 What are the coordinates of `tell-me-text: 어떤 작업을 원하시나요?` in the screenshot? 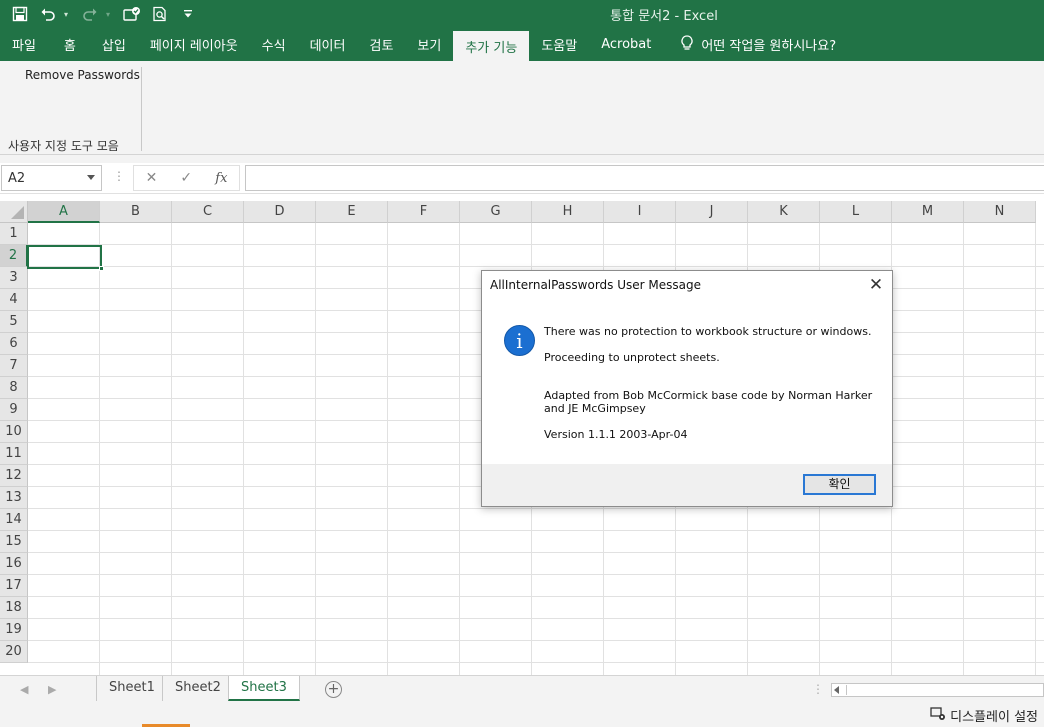 It's located at (769, 46).